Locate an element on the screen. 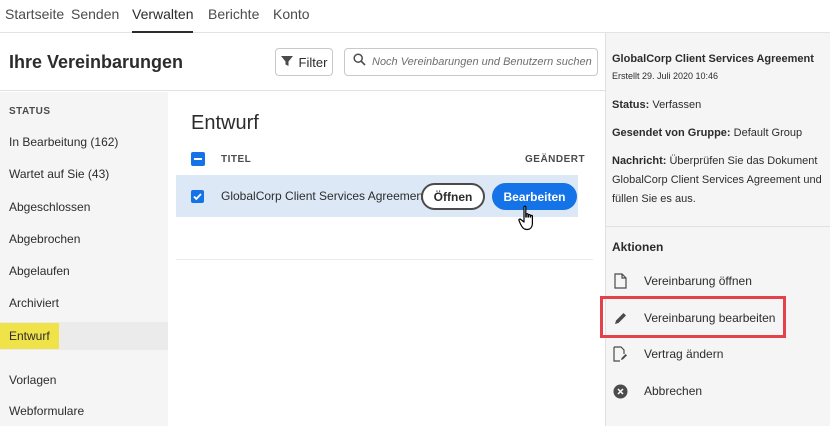 This screenshot has width=830, height=426. search-input is located at coordinates (482, 62).